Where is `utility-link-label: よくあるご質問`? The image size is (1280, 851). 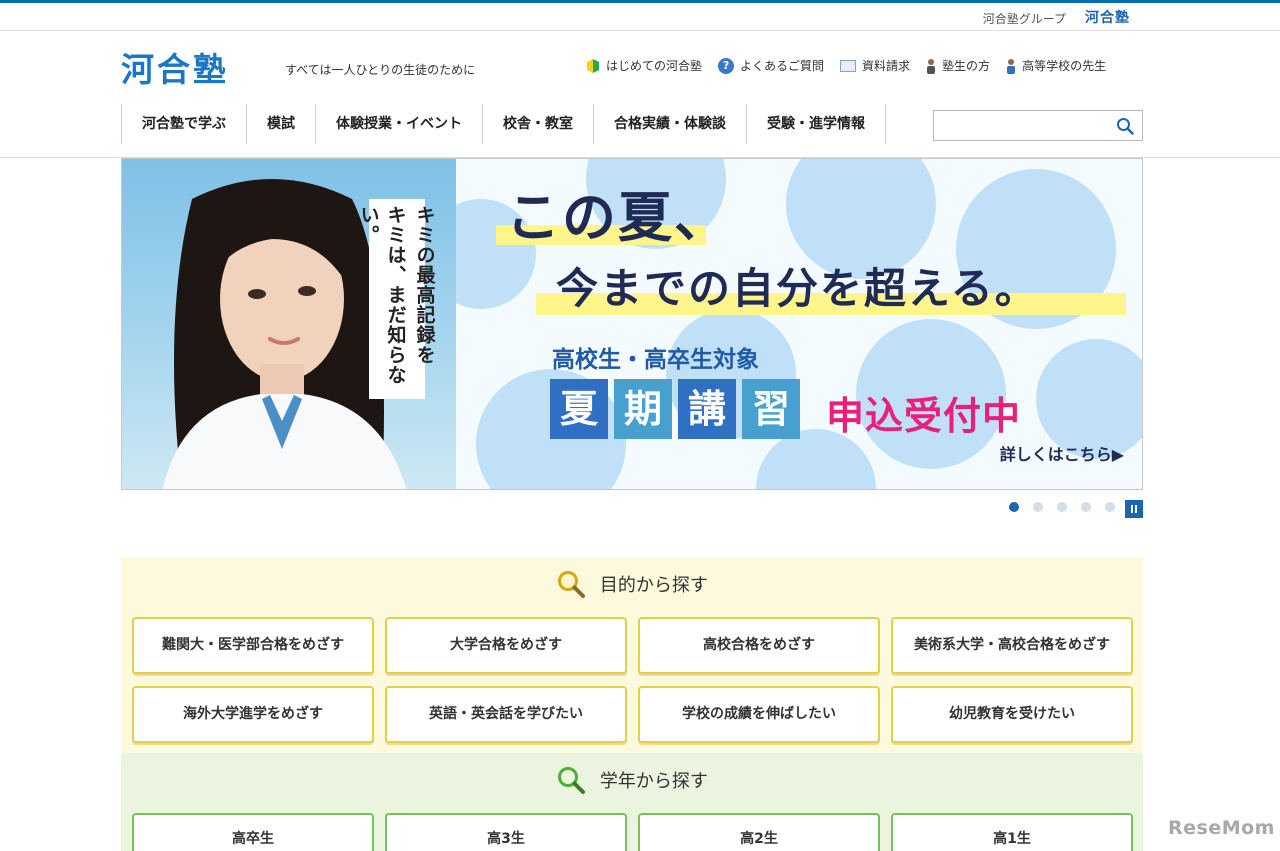 utility-link-label: よくあるご質問 is located at coordinates (782, 66).